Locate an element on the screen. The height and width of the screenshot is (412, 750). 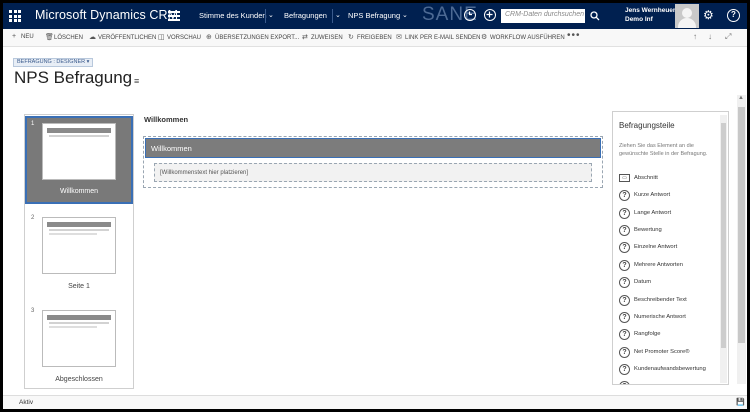
user-info: Jens Wernheuer Demo Inf is located at coordinates (650, 15).